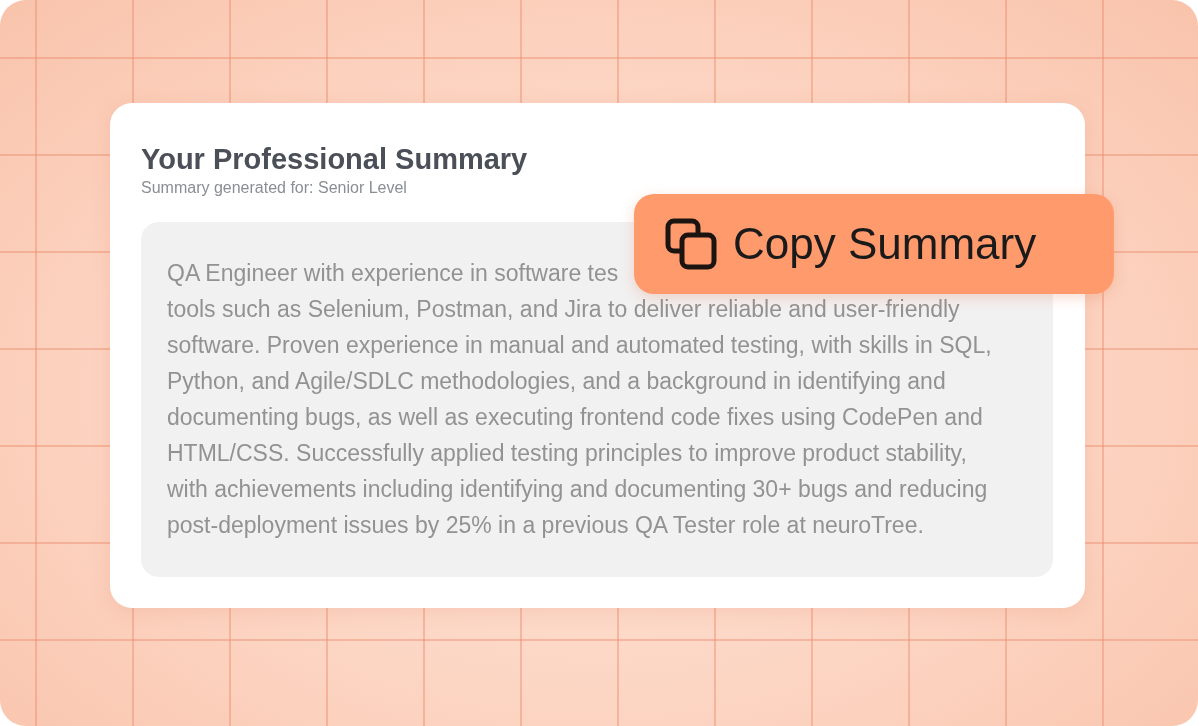  What do you see at coordinates (335, 159) in the screenshot?
I see `card-title: Your Professional Summary` at bounding box center [335, 159].